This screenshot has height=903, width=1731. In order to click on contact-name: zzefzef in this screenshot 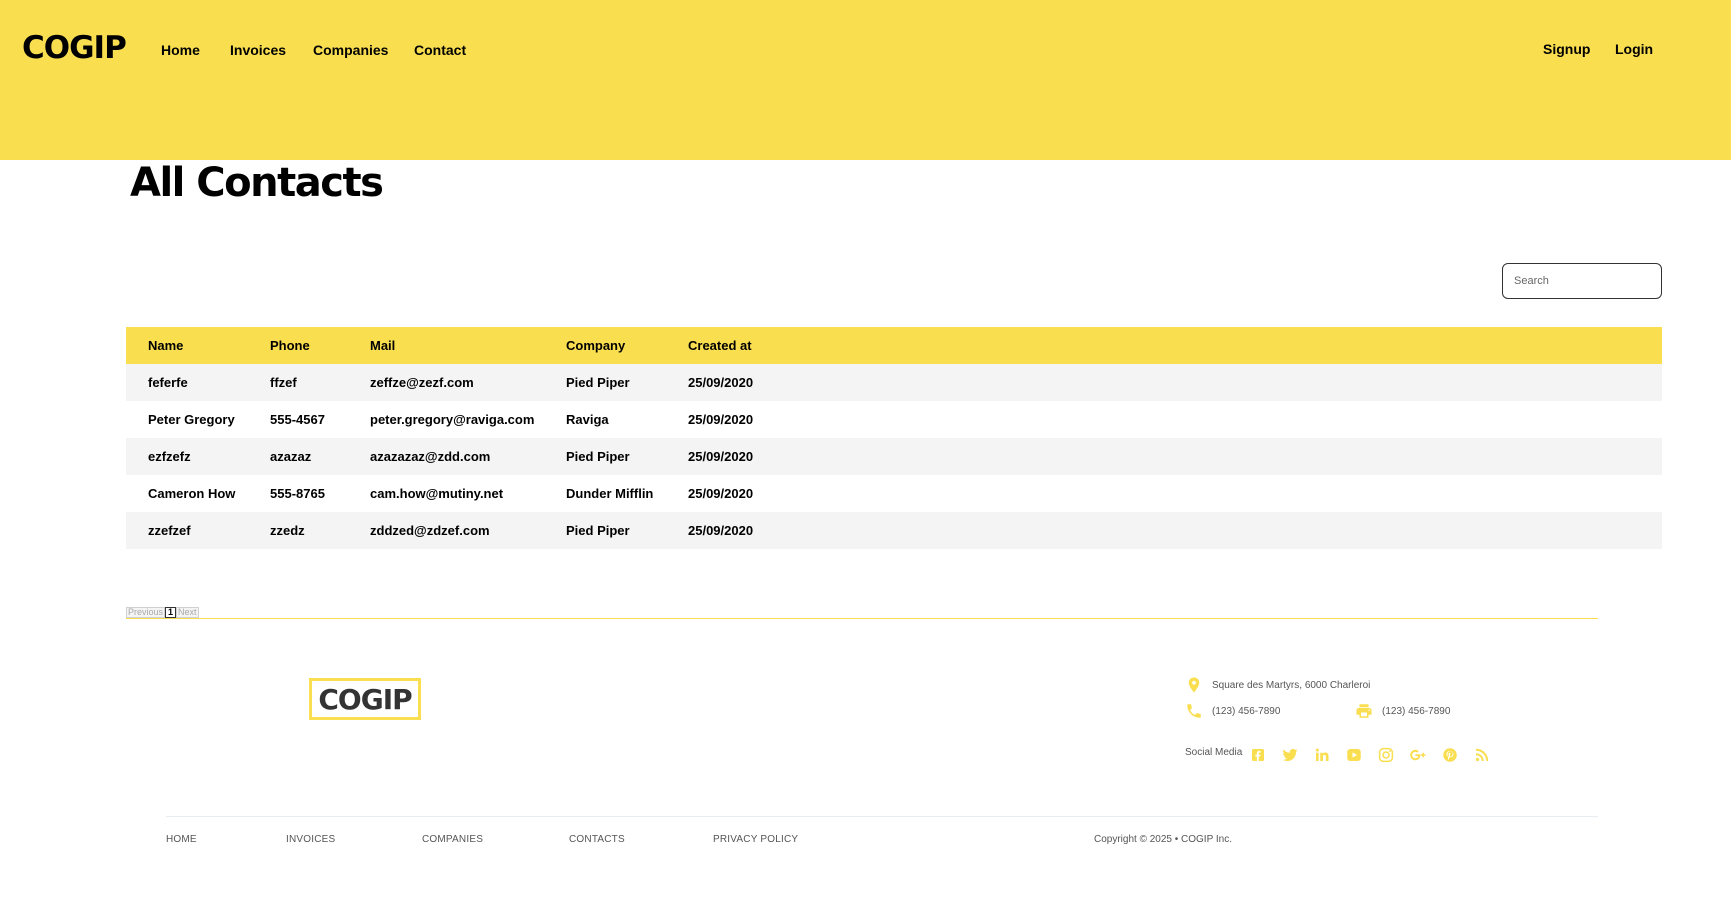, I will do `click(169, 530)`.